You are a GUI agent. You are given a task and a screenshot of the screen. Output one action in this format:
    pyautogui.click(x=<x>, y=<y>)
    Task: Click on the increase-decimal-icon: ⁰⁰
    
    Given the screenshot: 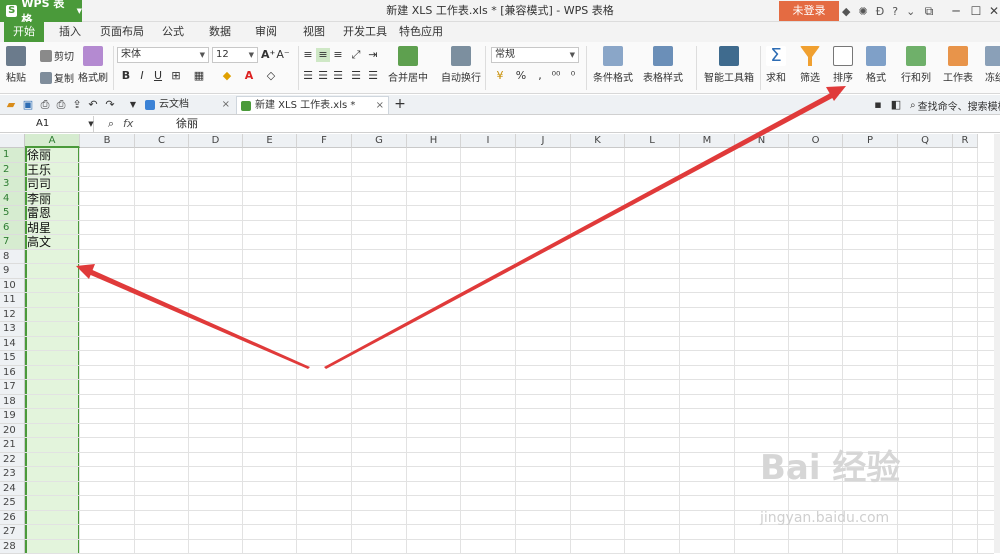 What is the action you would take?
    pyautogui.click(x=556, y=76)
    